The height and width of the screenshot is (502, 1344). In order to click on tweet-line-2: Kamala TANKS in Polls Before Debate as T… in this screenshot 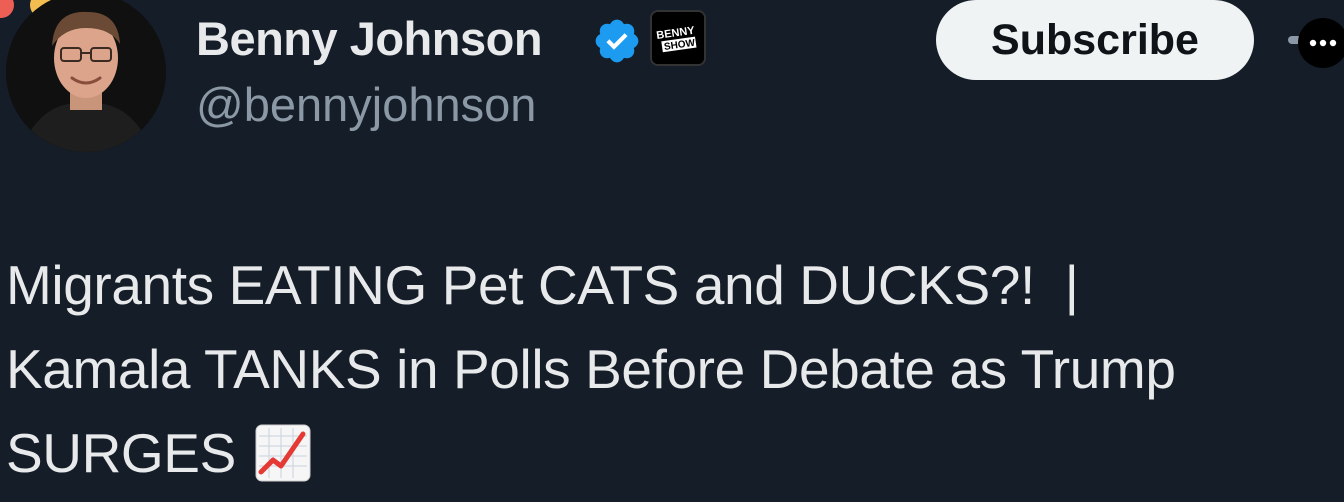, I will do `click(591, 369)`.